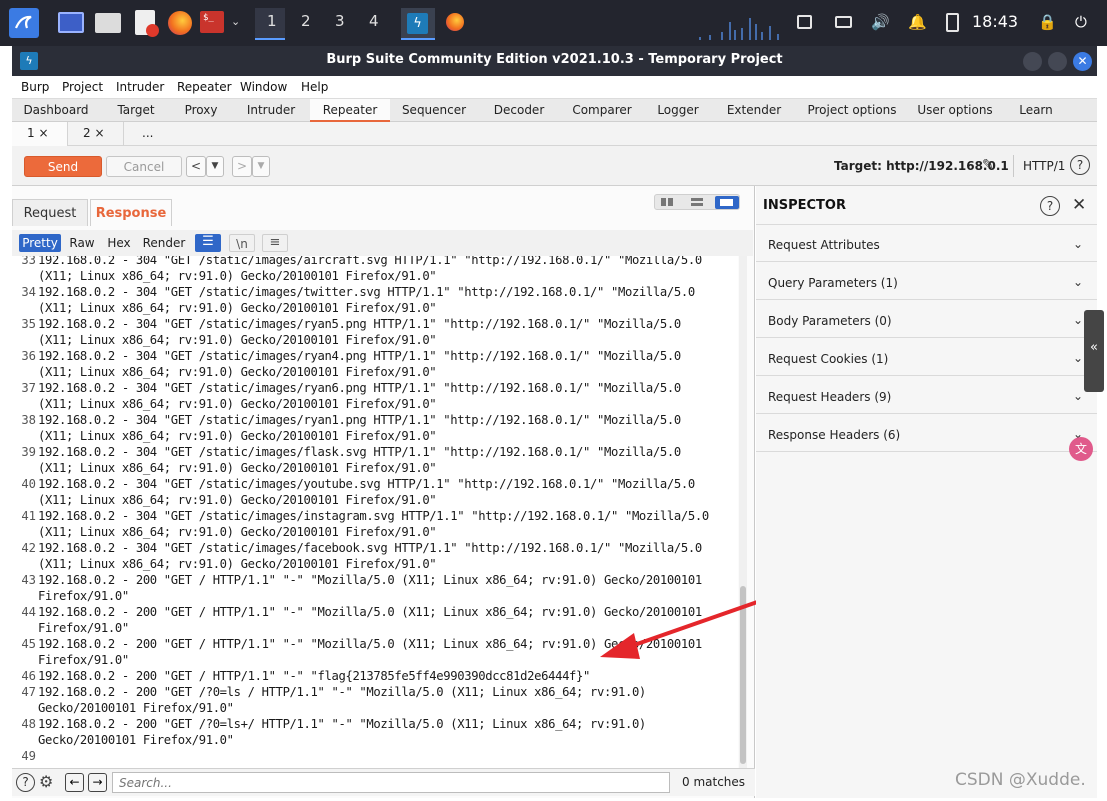 This screenshot has width=1107, height=801. I want to click on line-number: 34, so click(28, 292).